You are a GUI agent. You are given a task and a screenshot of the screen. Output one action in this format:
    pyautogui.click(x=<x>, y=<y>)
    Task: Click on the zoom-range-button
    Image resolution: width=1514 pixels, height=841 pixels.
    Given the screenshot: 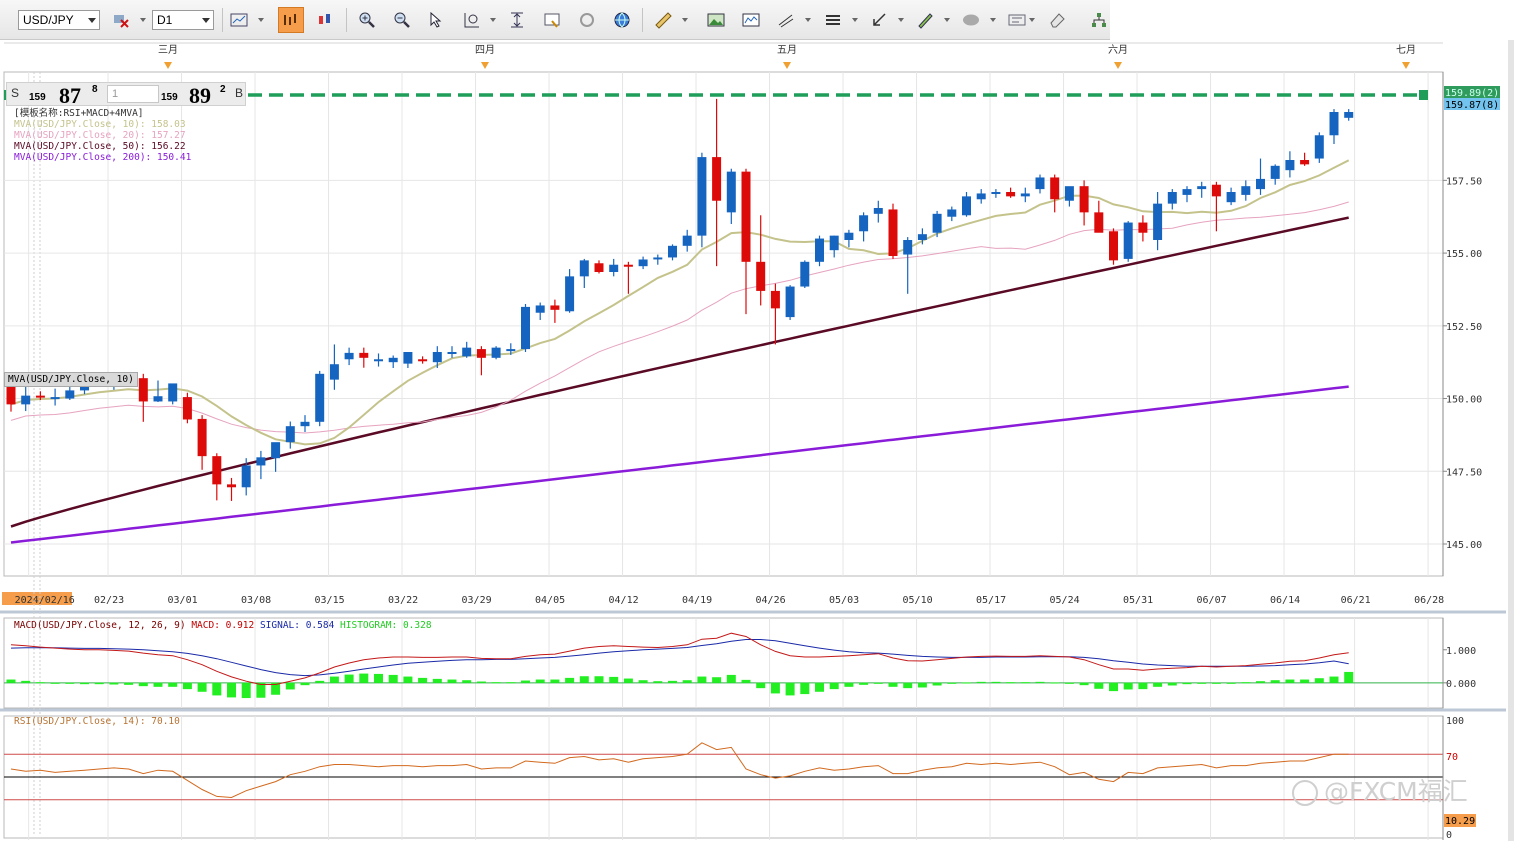 What is the action you would take?
    pyautogui.click(x=472, y=20)
    